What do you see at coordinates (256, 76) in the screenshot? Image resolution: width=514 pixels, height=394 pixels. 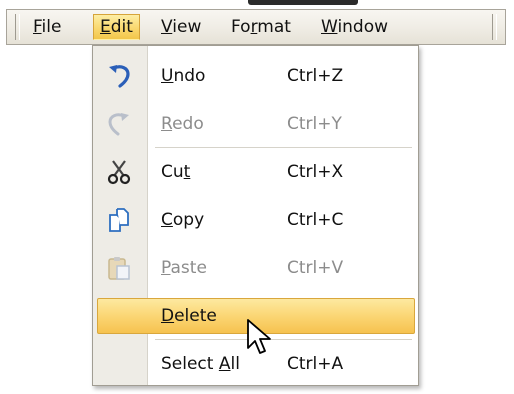 I see `menu-item-undo: Undo Ctrl+Z` at bounding box center [256, 76].